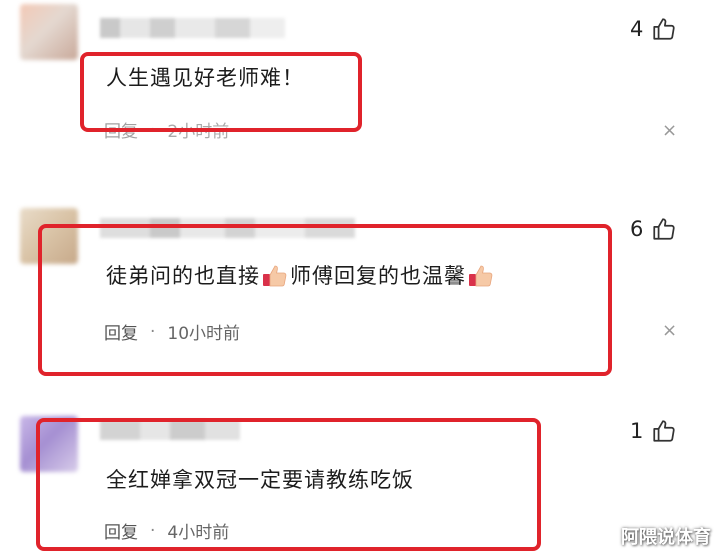  What do you see at coordinates (49, 32) in the screenshot?
I see `avatar` at bounding box center [49, 32].